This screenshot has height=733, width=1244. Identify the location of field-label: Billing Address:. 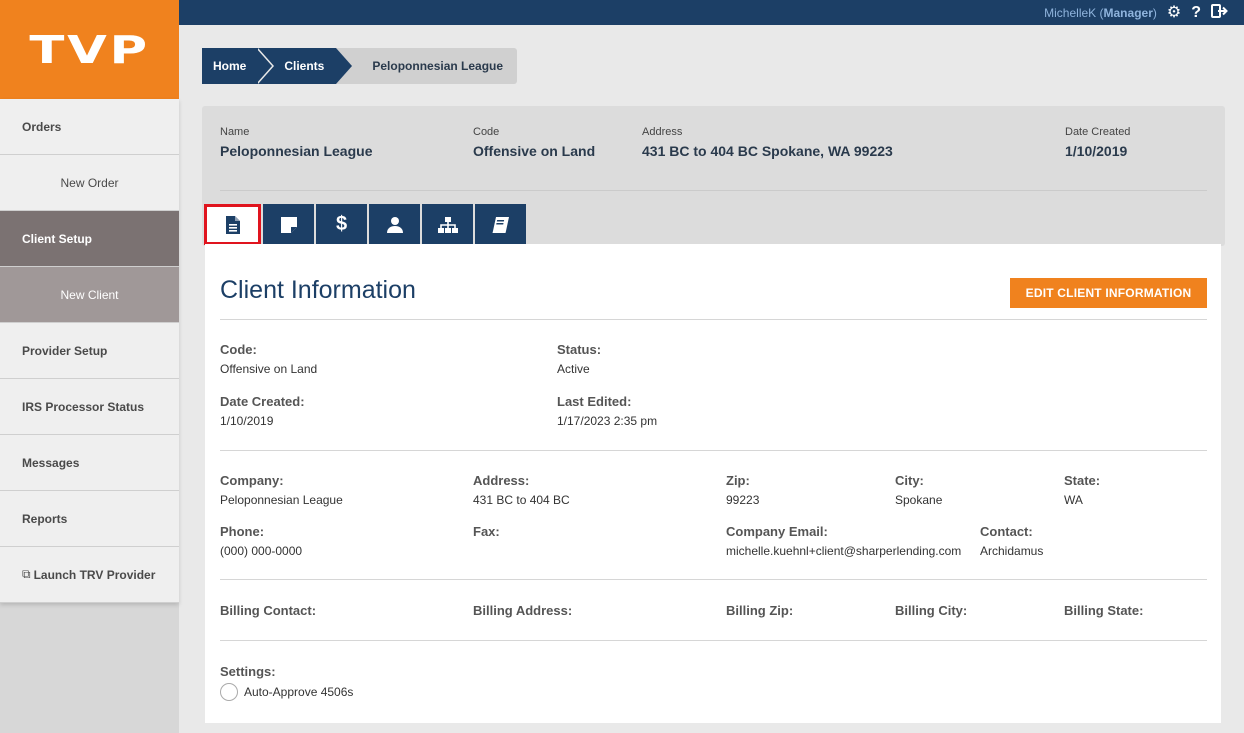
(523, 610).